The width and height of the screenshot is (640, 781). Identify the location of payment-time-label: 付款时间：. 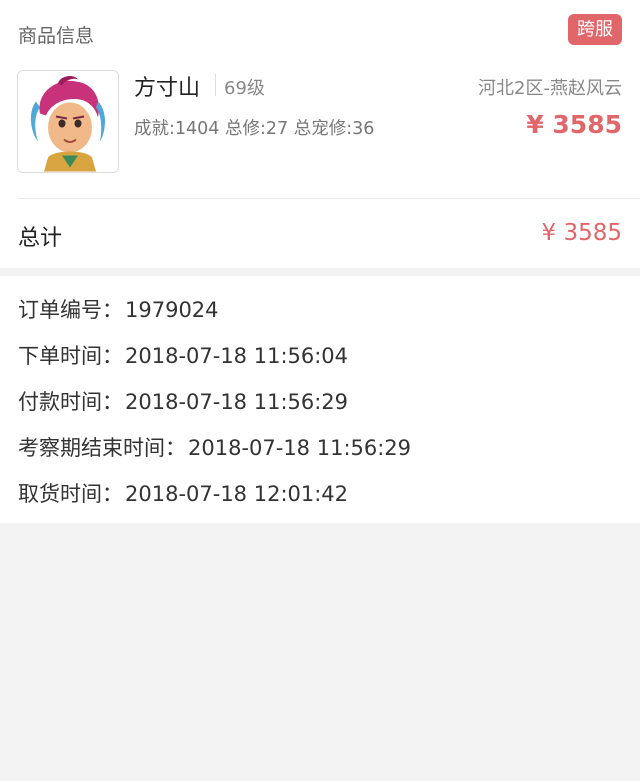
(70, 402).